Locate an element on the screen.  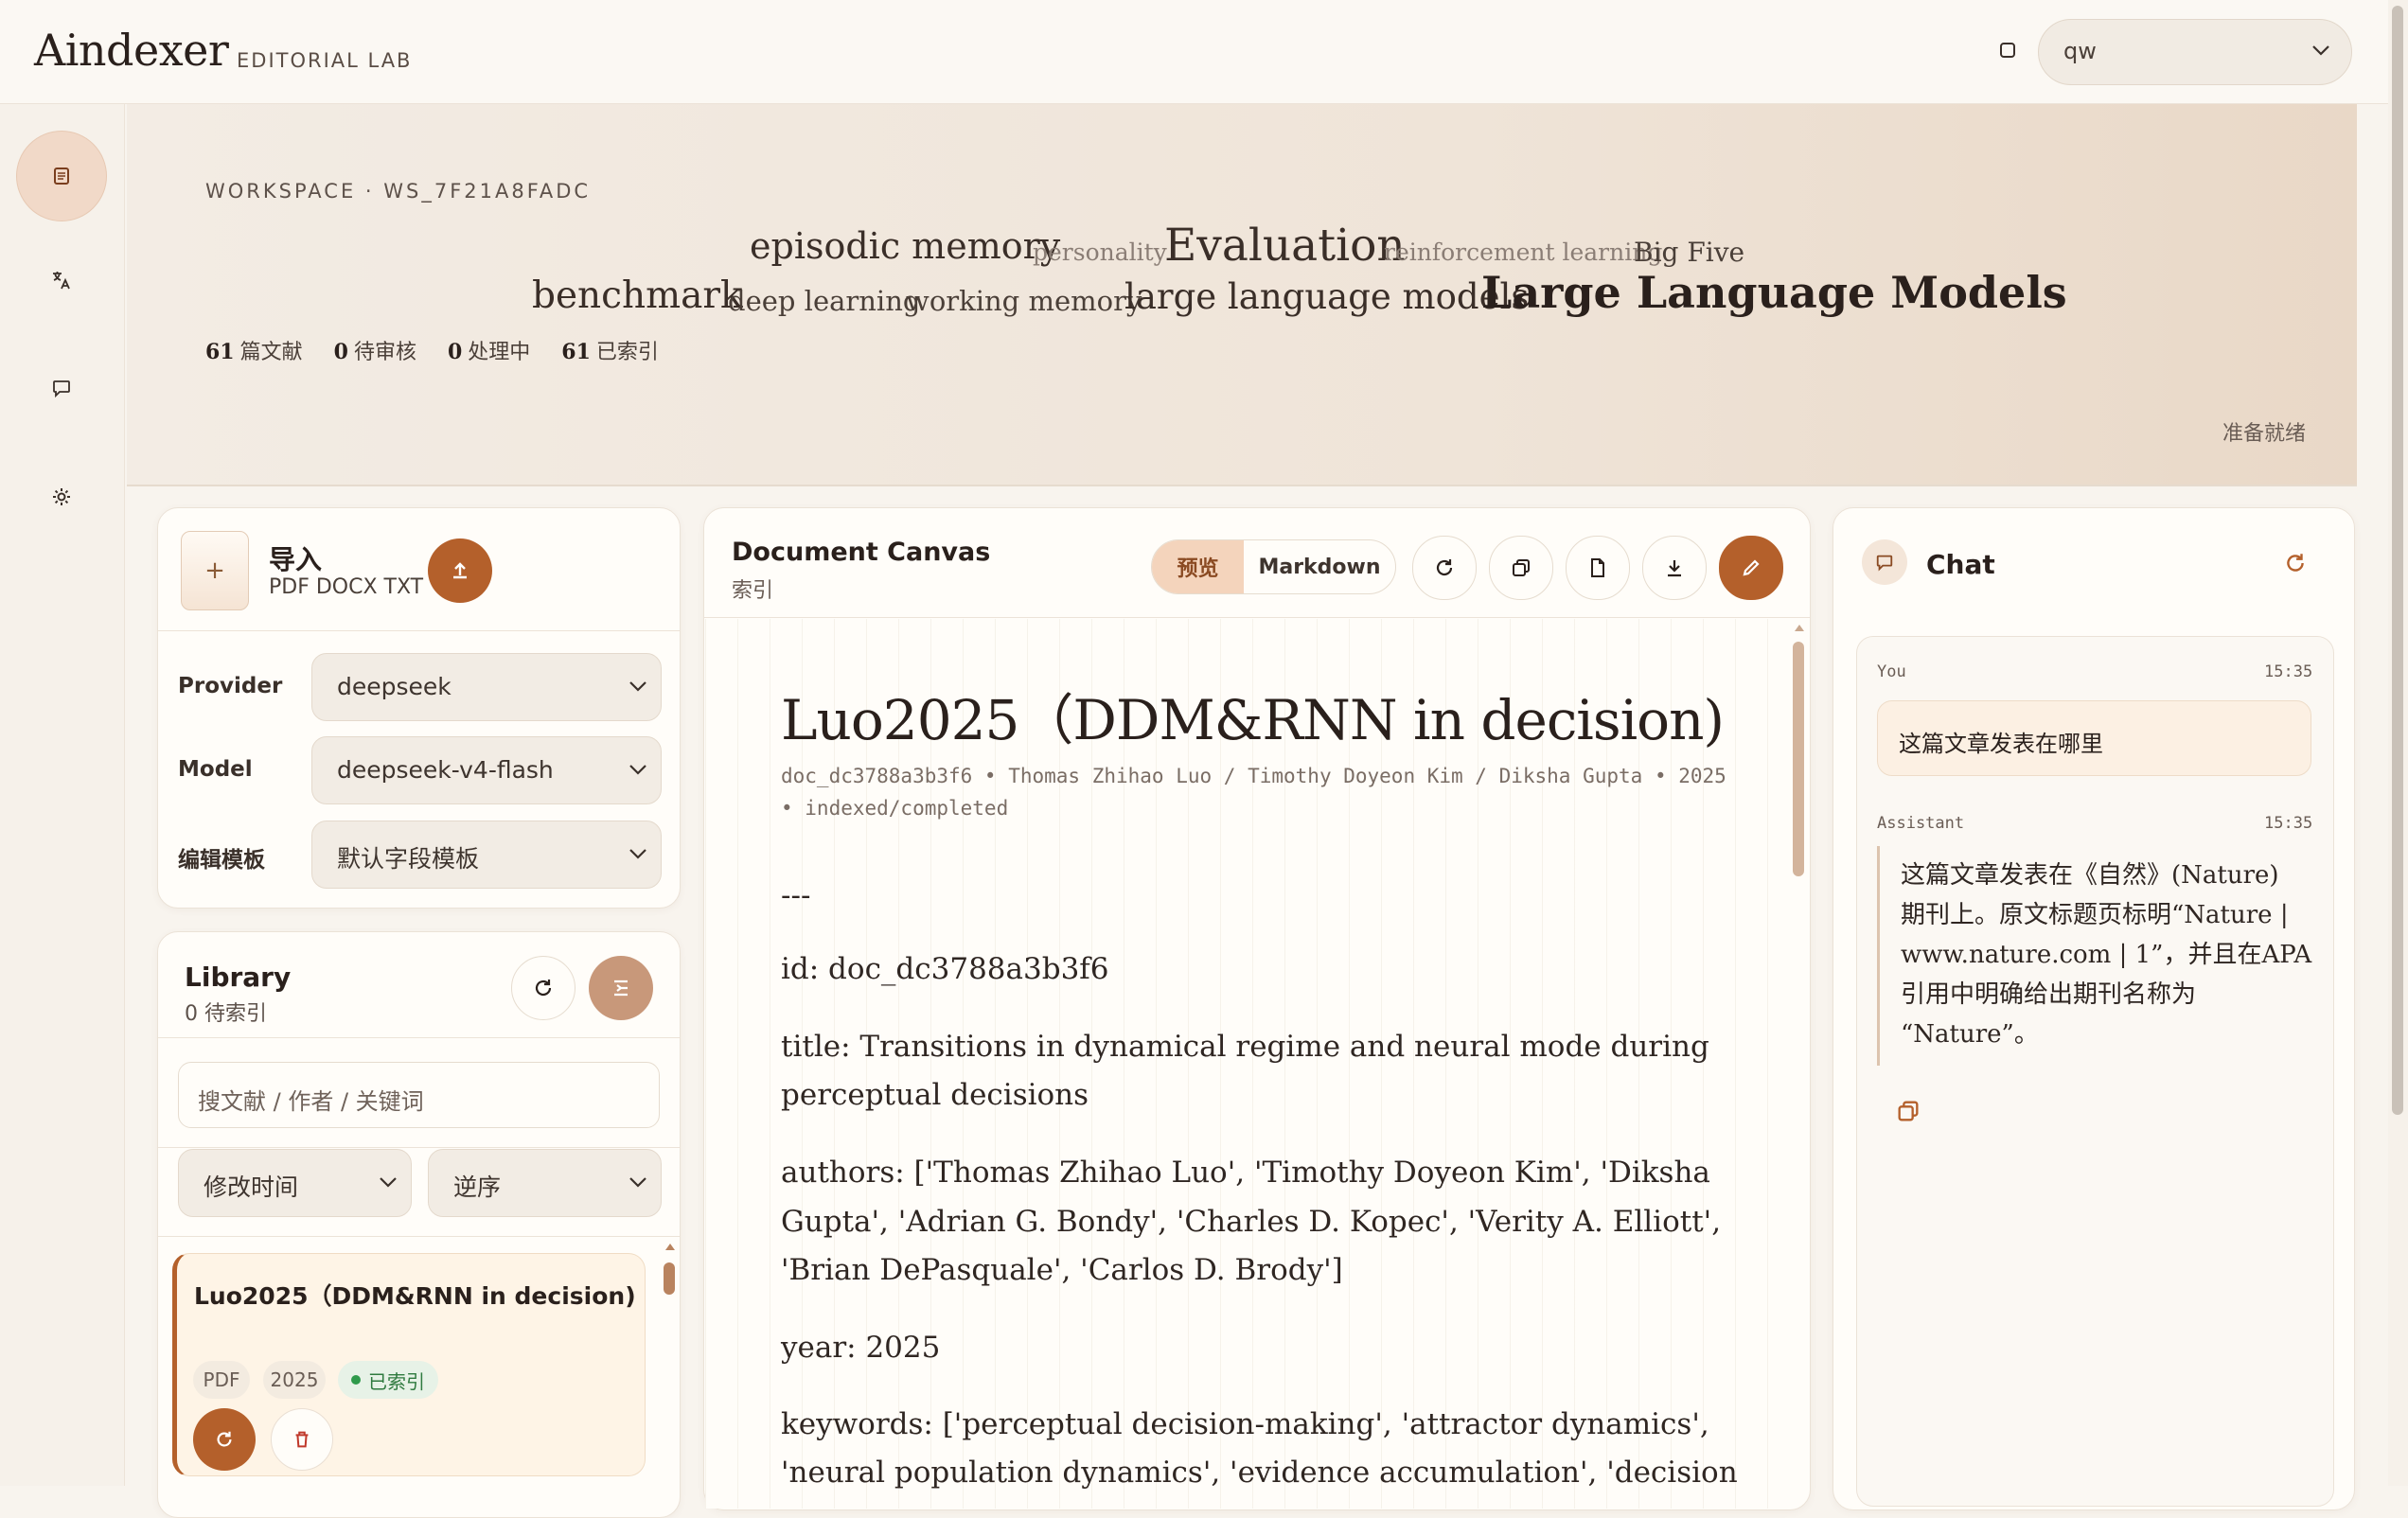
tag-personality: personality is located at coordinates (1100, 252).